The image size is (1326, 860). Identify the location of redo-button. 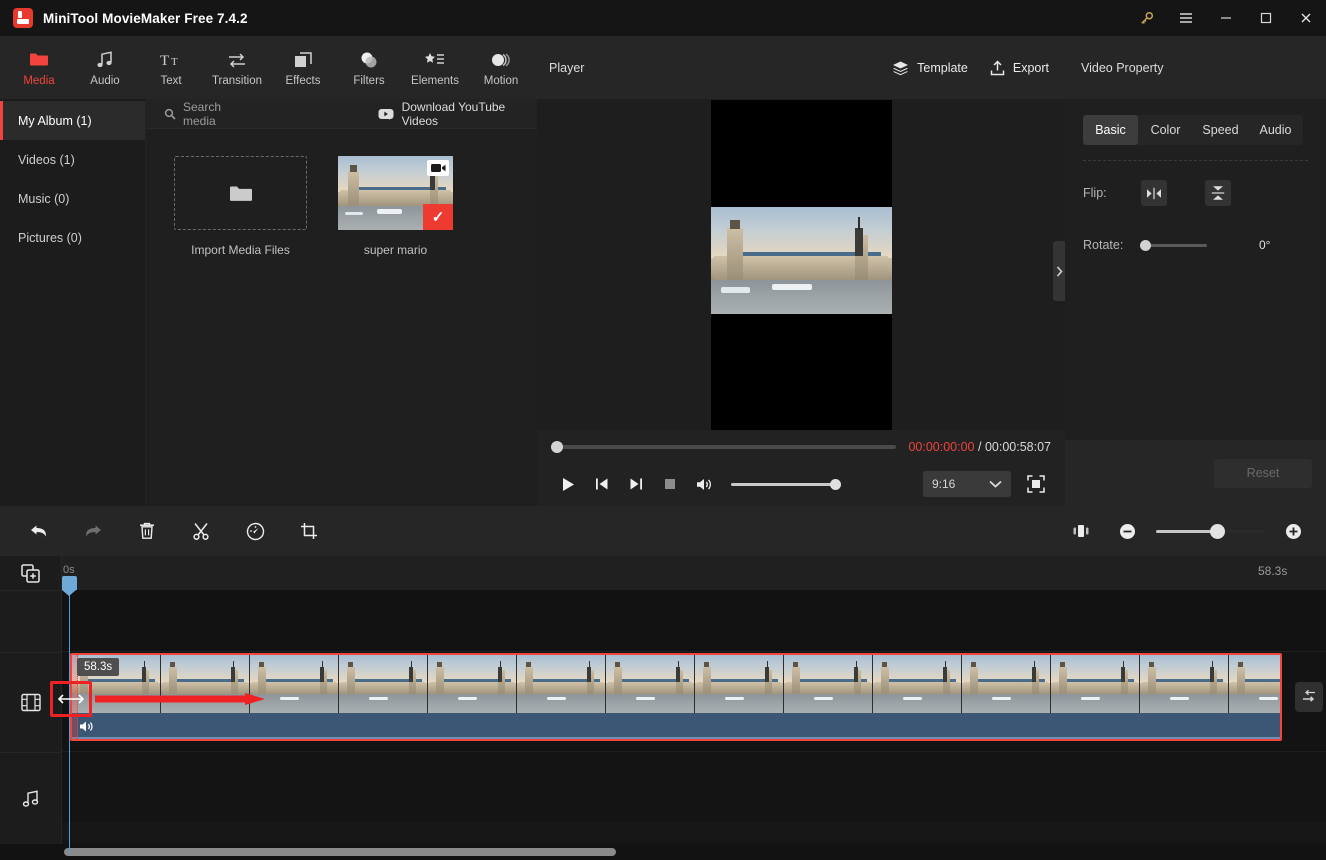
(93, 531).